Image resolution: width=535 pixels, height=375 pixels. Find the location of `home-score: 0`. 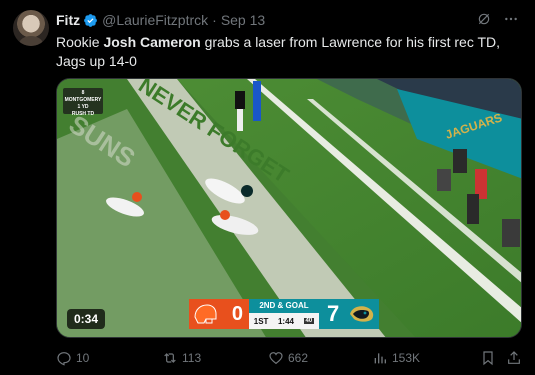

home-score: 0 is located at coordinates (237, 313).